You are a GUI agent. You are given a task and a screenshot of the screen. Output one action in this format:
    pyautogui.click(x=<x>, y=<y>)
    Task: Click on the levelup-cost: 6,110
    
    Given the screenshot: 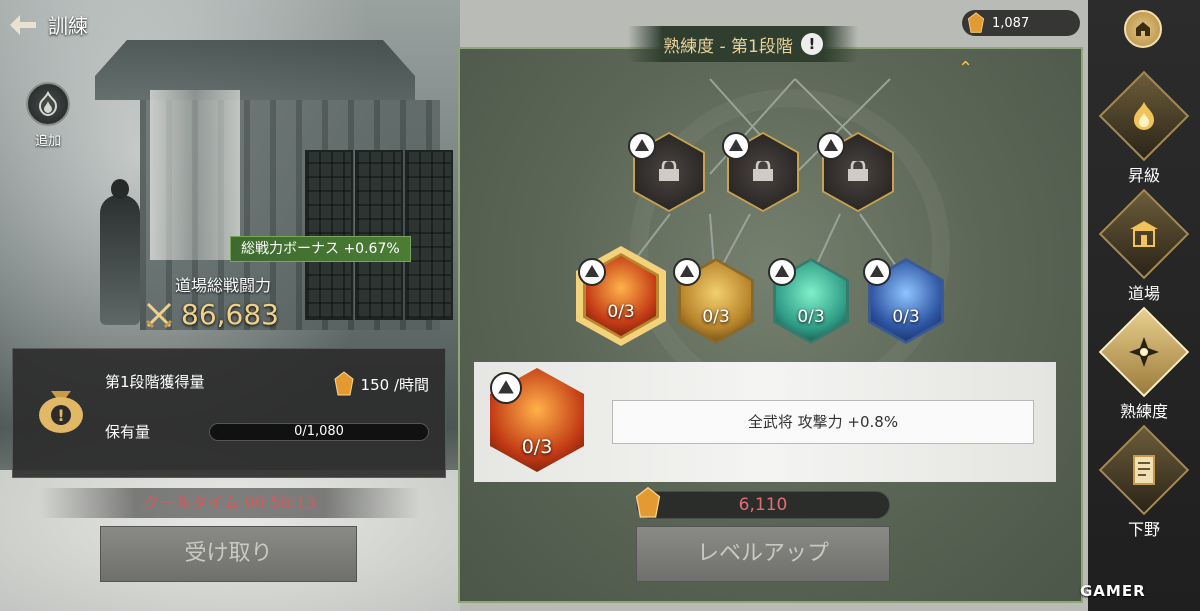 What is the action you would take?
    pyautogui.click(x=763, y=505)
    